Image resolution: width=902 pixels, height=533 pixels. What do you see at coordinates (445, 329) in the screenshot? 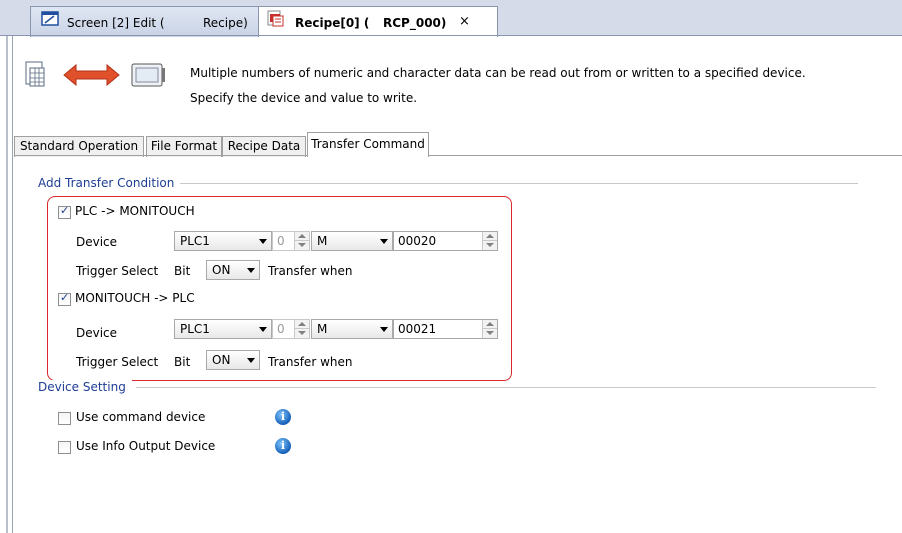
I see `address-input-2: 00021` at bounding box center [445, 329].